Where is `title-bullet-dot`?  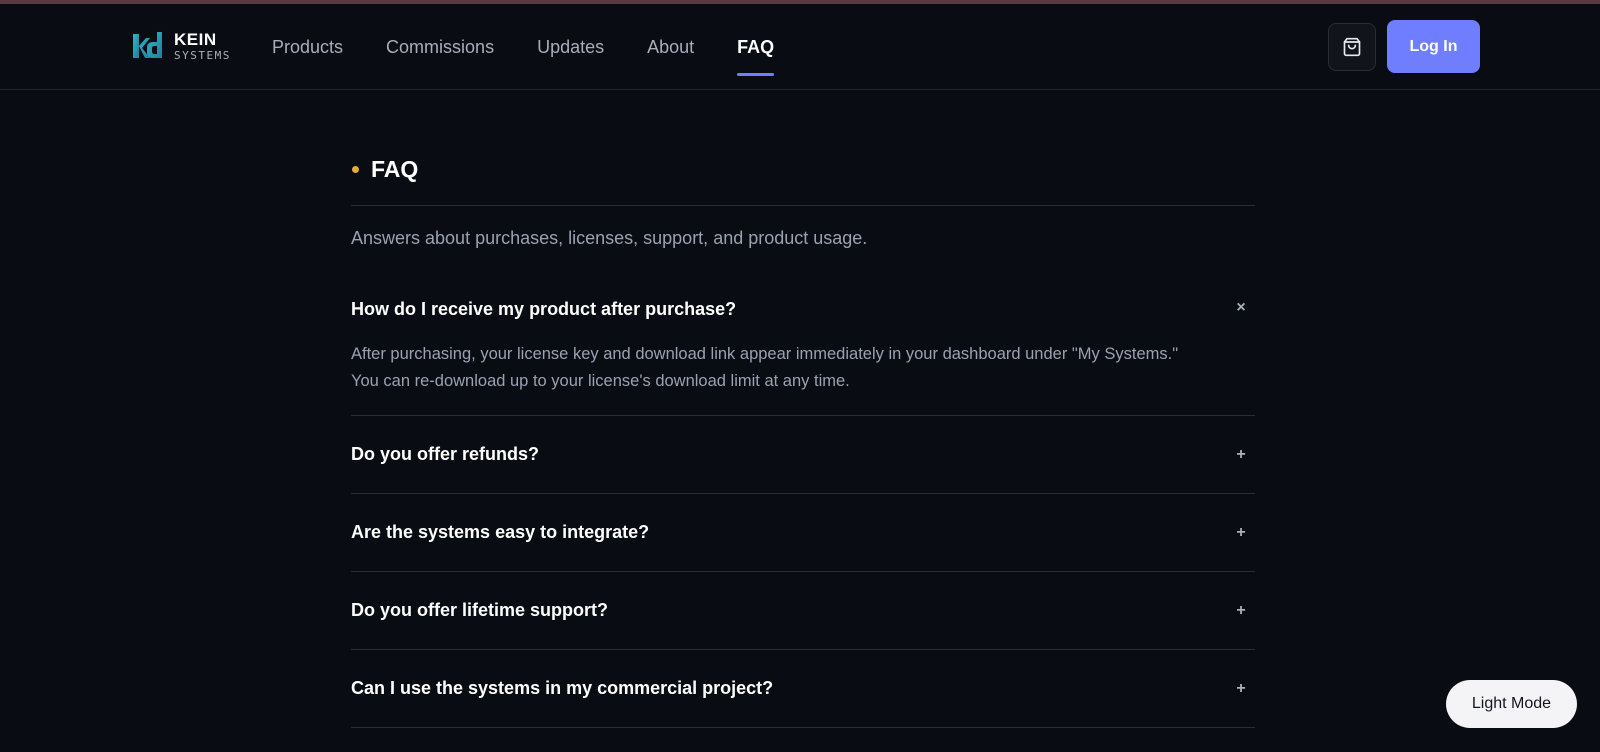
title-bullet-dot is located at coordinates (355, 169).